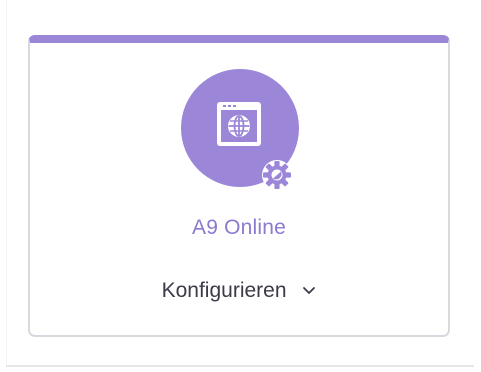 Image resolution: width=481 pixels, height=372 pixels. I want to click on configure-dropdown: Konfigurieren, so click(239, 293).